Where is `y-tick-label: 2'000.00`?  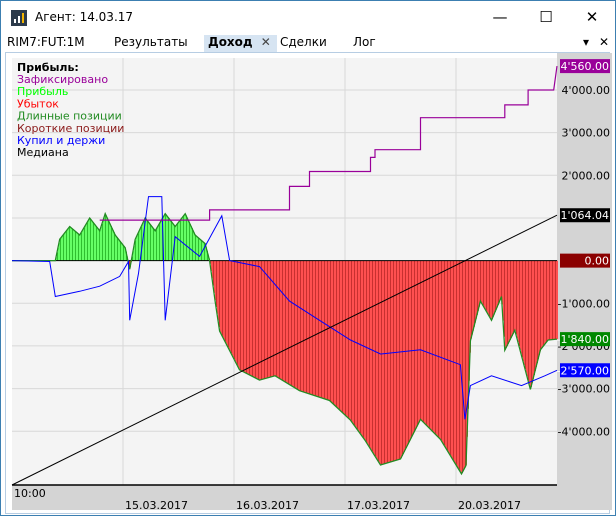 y-tick-label: 2'000.00 is located at coordinates (585, 175).